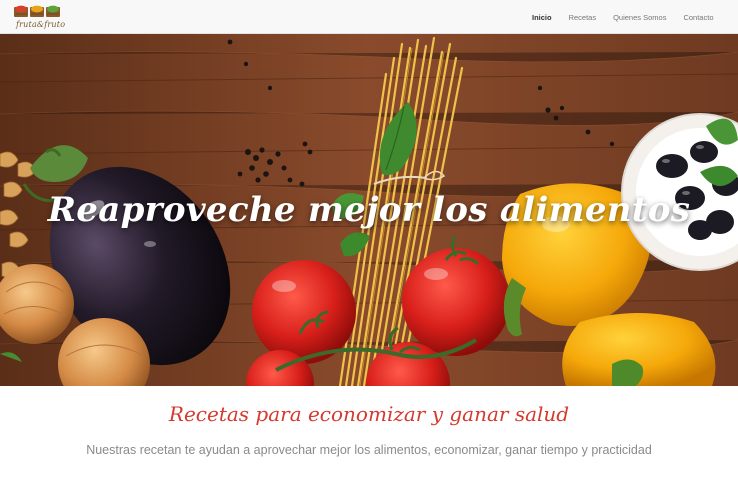 Image resolution: width=738 pixels, height=480 pixels. What do you see at coordinates (582, 17) in the screenshot?
I see `nav-item-recetas: Recetas` at bounding box center [582, 17].